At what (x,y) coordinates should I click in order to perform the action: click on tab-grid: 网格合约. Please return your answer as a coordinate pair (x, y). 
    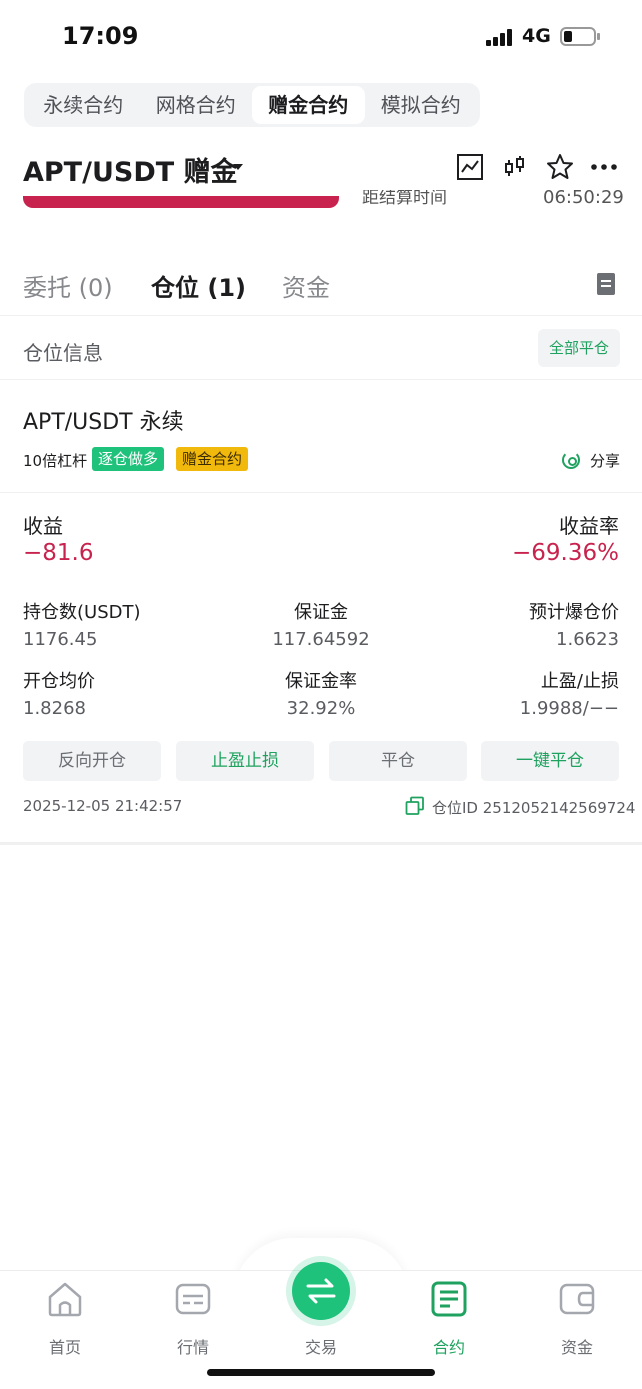
    Looking at the image, I should click on (196, 105).